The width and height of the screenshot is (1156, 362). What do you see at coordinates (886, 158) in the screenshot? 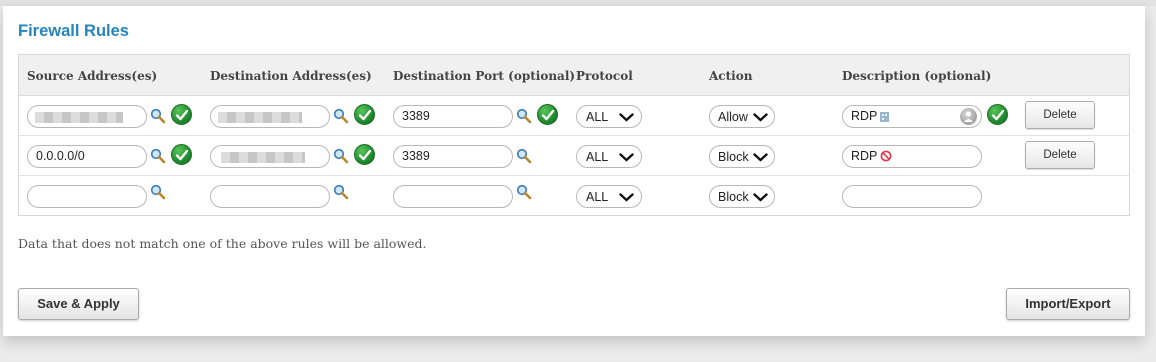
I see `block-icon` at bounding box center [886, 158].